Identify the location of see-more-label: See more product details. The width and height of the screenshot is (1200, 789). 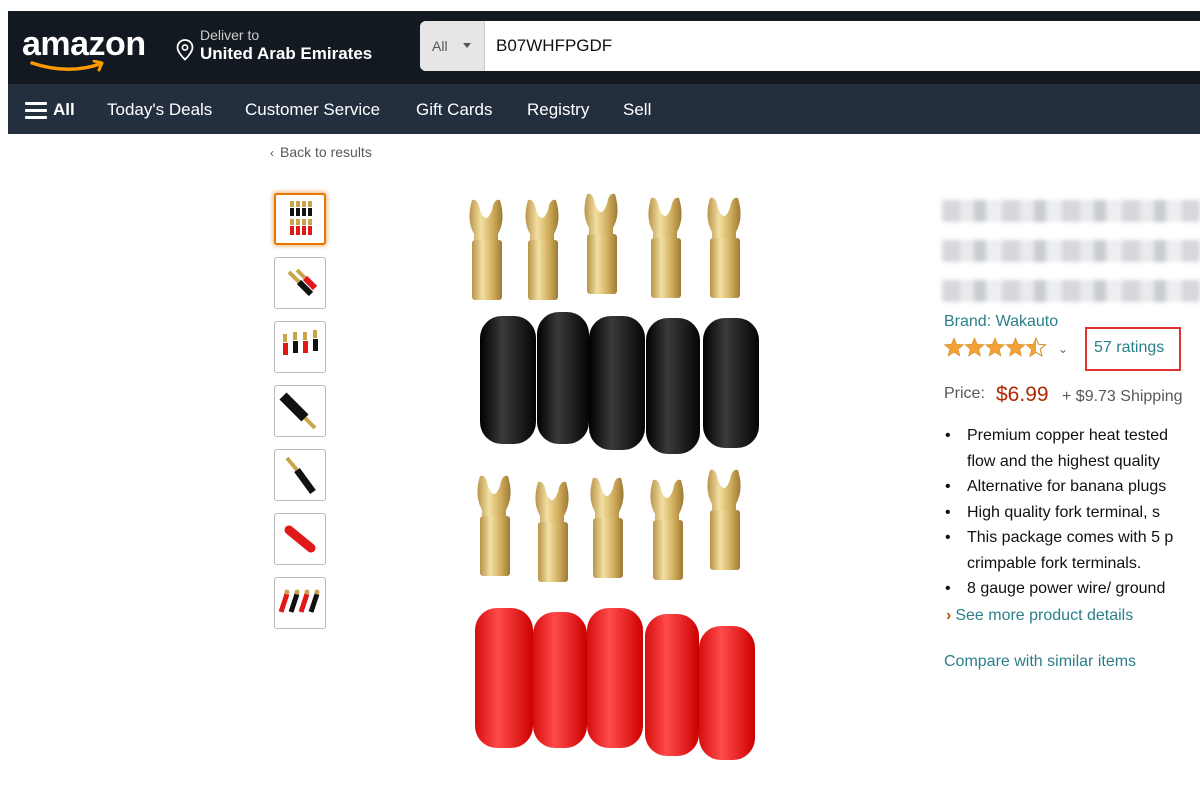
(1044, 615).